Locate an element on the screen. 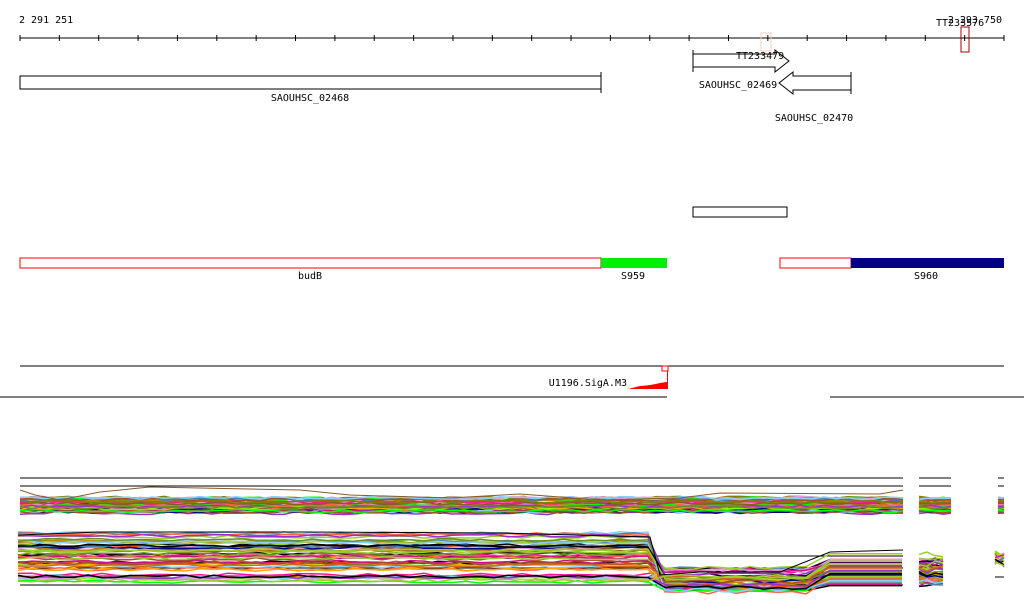 The width and height of the screenshot is (1024, 611). operon-budb: budB is located at coordinates (310, 269).